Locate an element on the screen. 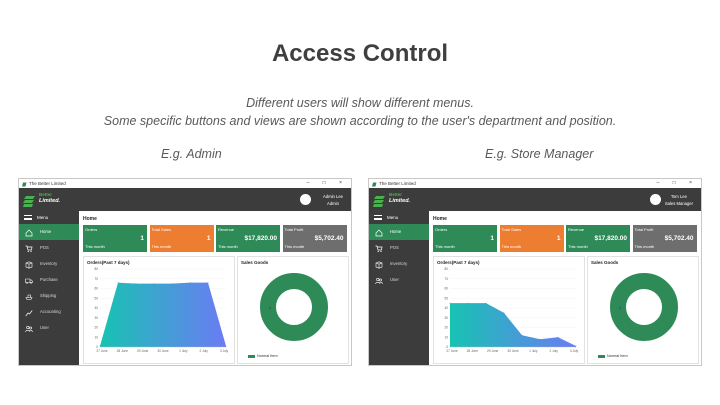 The image size is (720, 405). user-info: Tom Lee Sales Manager is located at coordinates (679, 200).